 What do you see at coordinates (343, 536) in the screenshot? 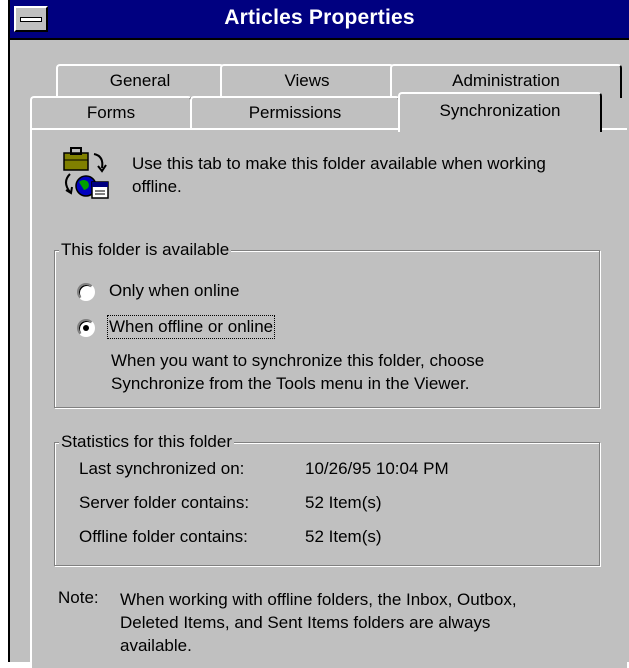
I see `stat-value-offline-folder: 52 Item(s)` at bounding box center [343, 536].